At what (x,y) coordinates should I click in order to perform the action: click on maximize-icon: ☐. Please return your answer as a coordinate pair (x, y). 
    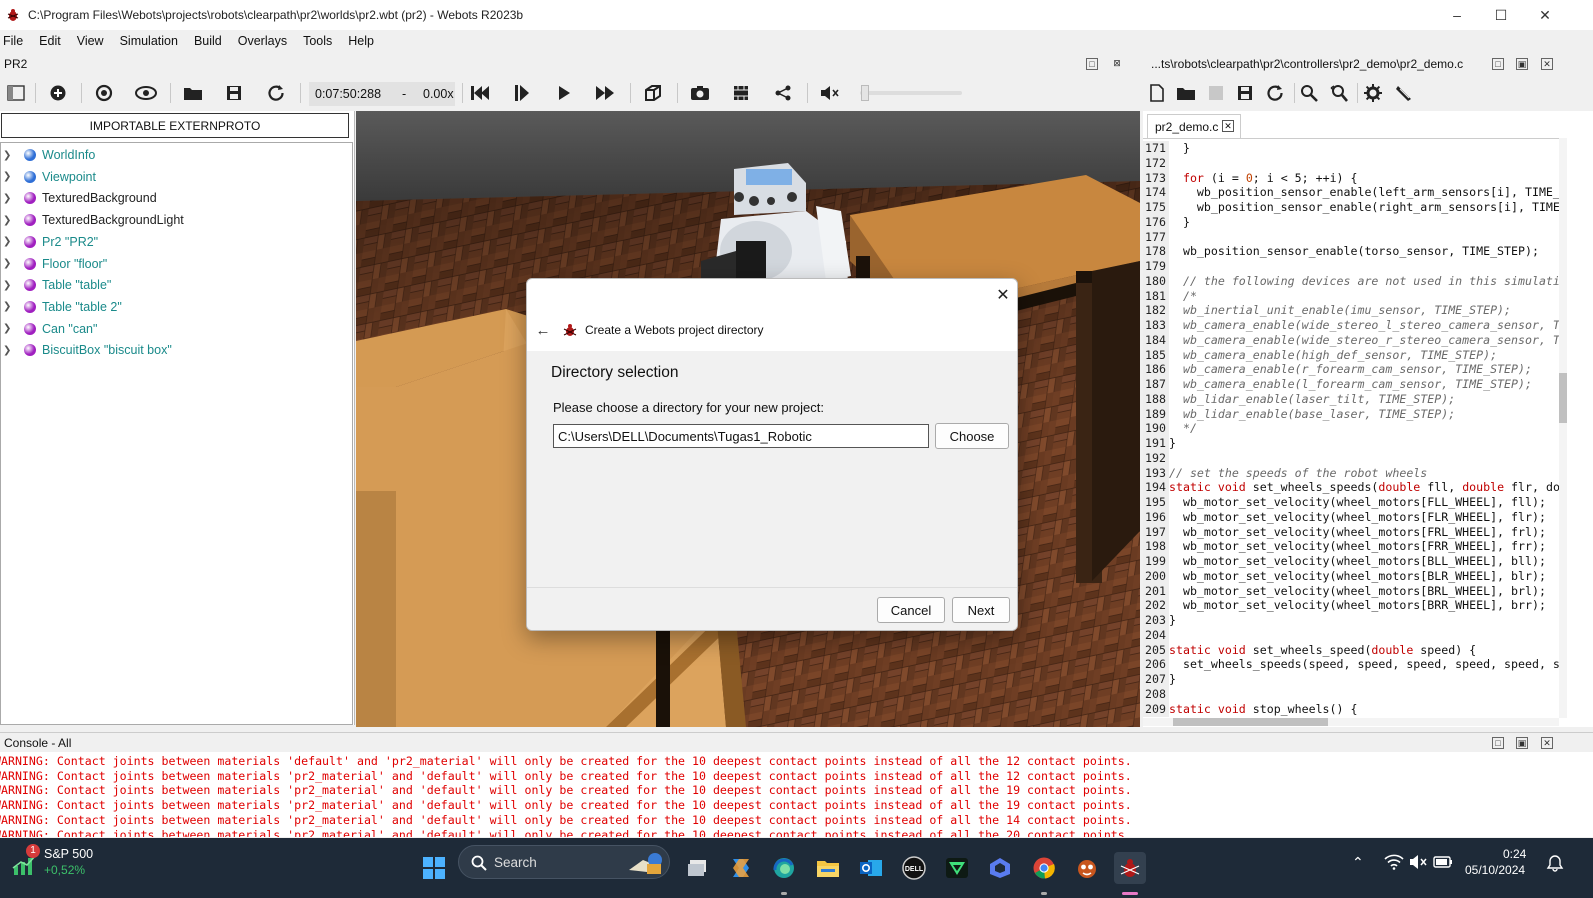
    Looking at the image, I should click on (1501, 15).